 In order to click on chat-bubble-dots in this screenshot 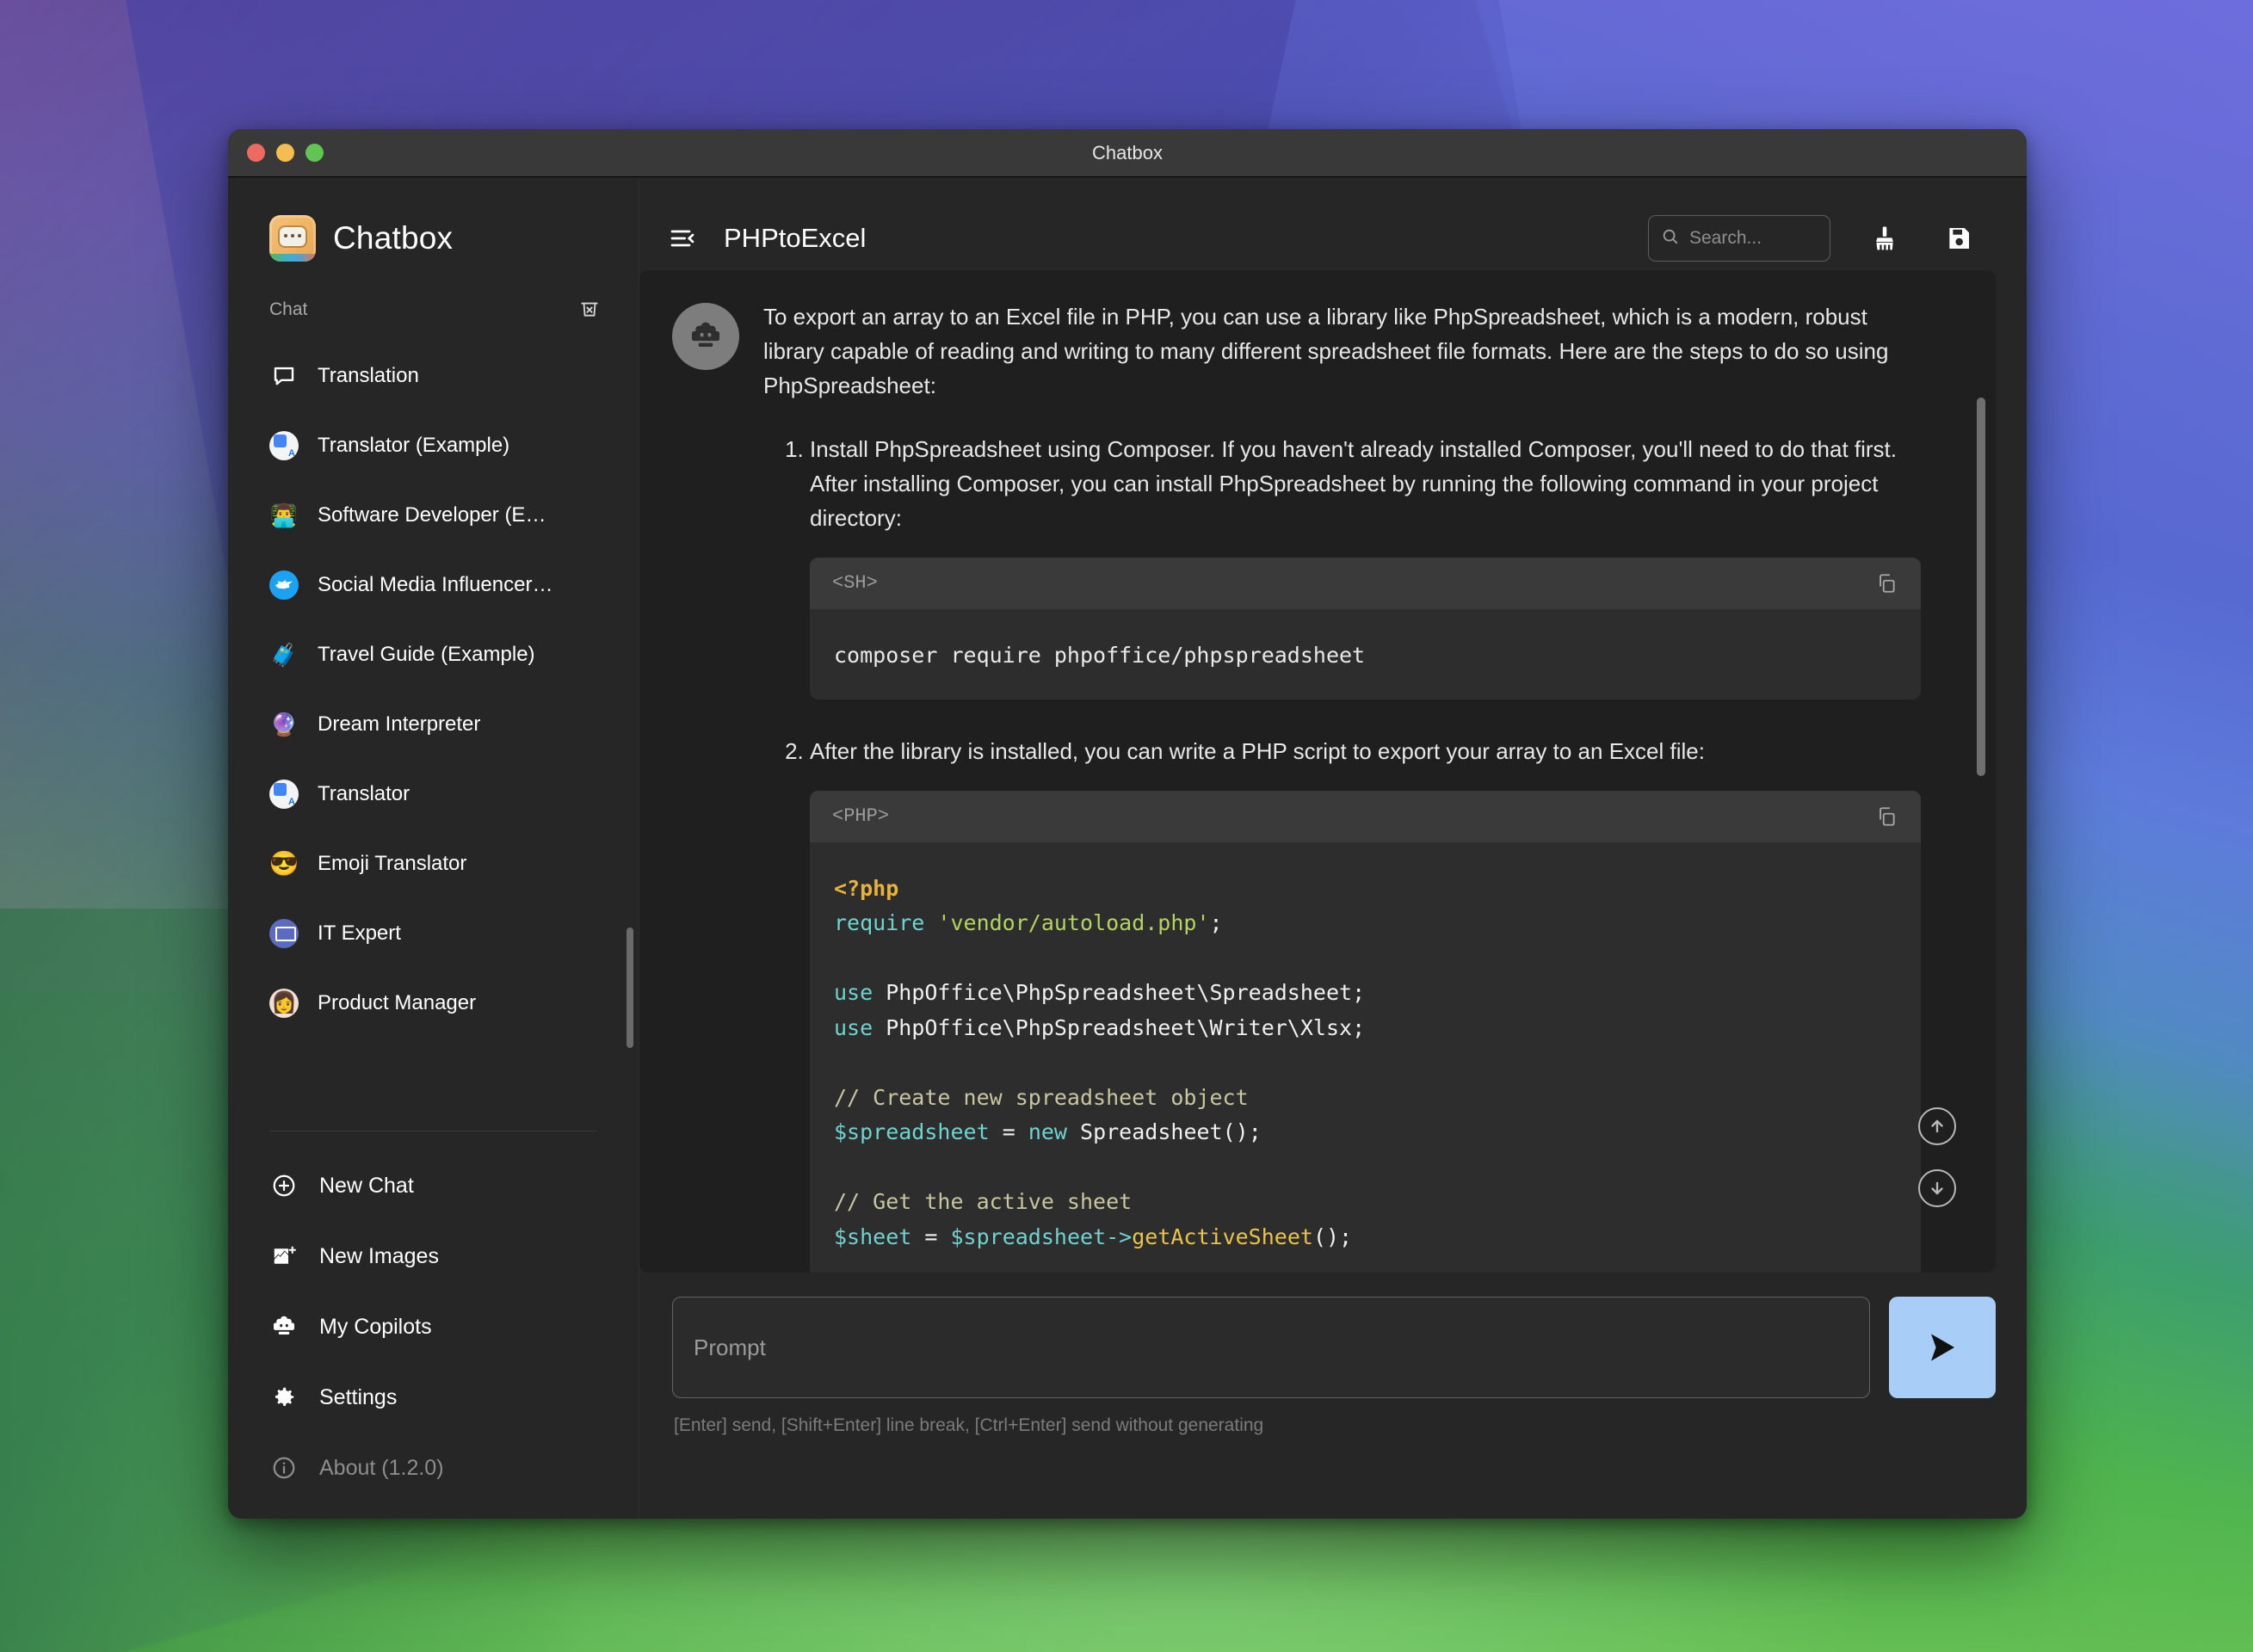, I will do `click(292, 236)`.